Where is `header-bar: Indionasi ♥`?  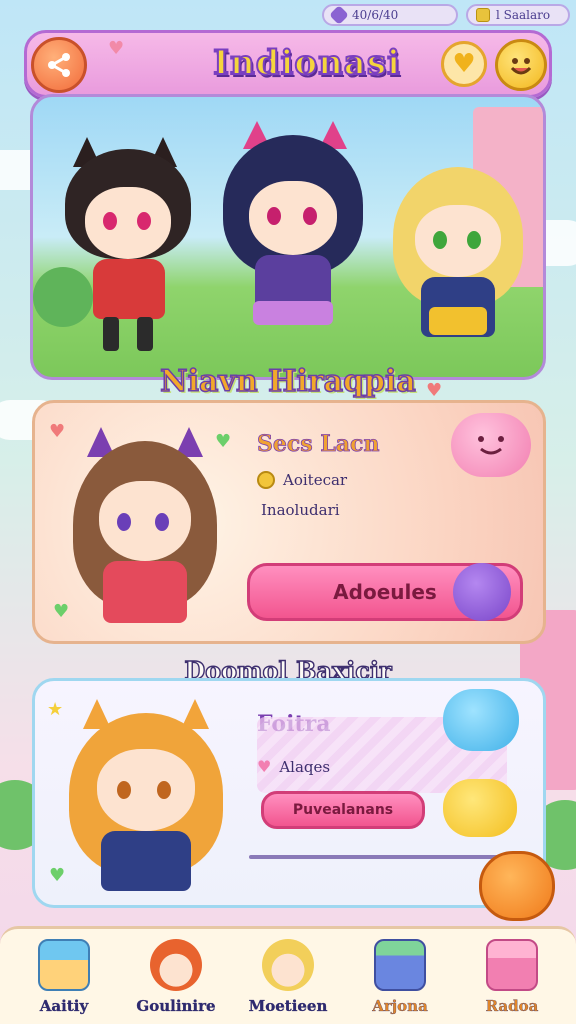 header-bar: Indionasi ♥ is located at coordinates (288, 64).